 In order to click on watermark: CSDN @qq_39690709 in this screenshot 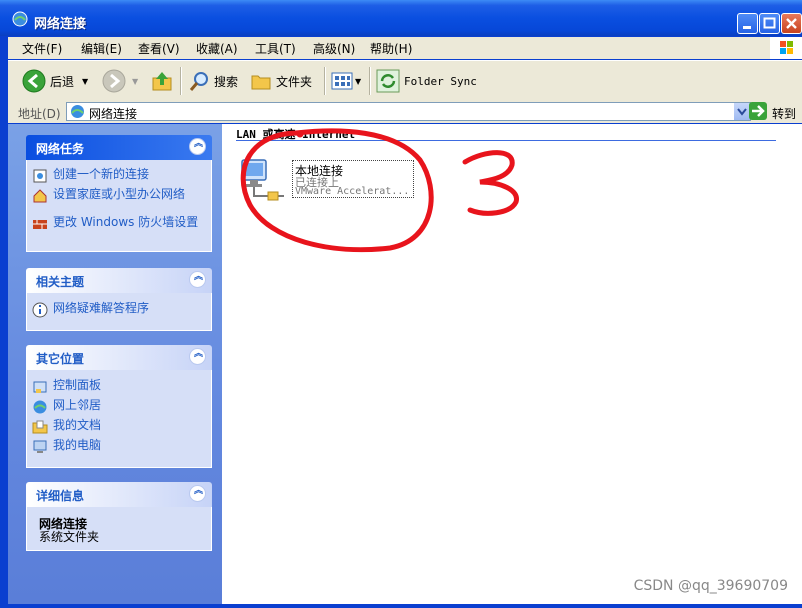, I will do `click(710, 586)`.